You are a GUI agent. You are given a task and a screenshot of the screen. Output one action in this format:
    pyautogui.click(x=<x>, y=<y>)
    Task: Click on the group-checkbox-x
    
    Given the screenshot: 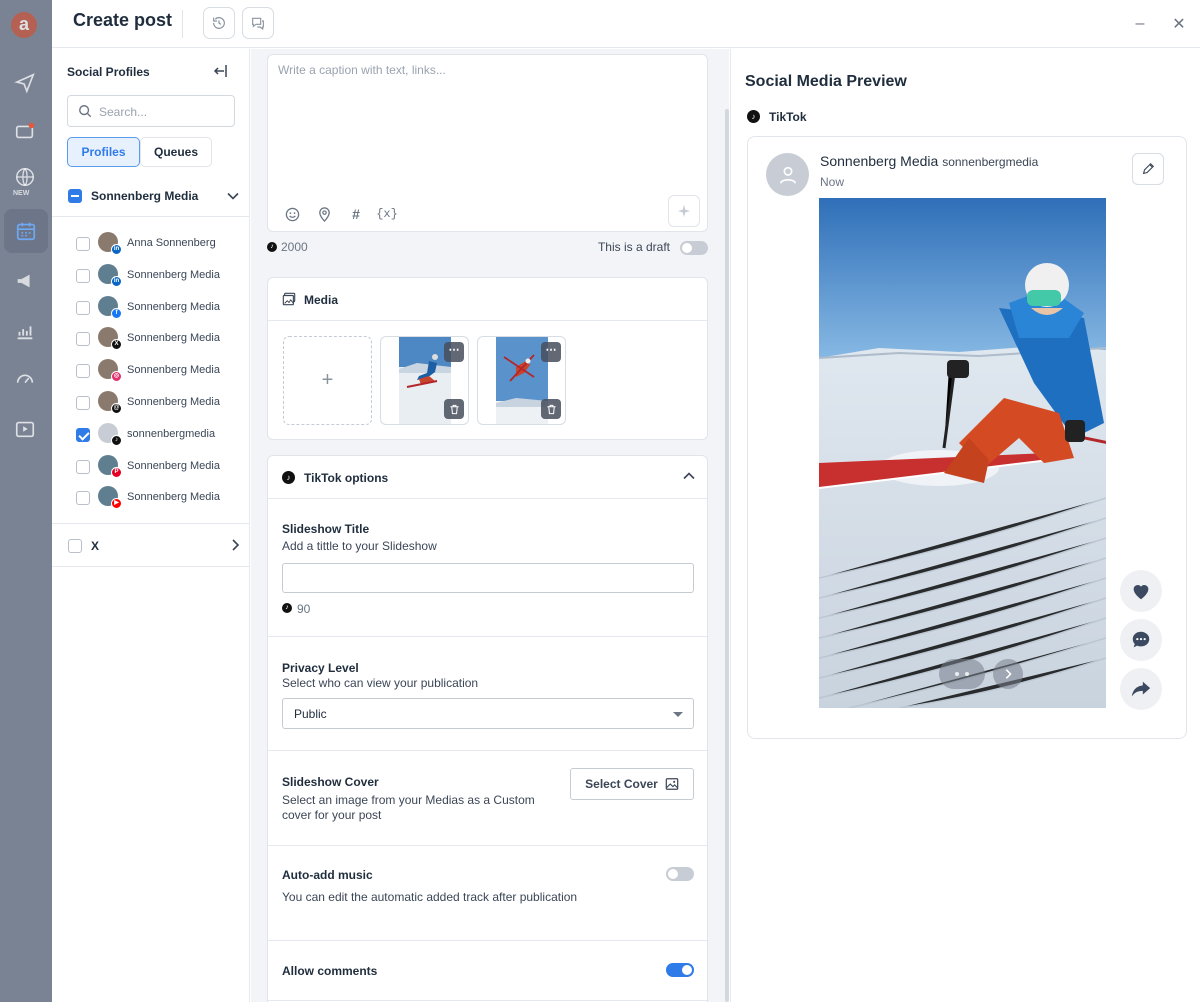 What is the action you would take?
    pyautogui.click(x=75, y=546)
    